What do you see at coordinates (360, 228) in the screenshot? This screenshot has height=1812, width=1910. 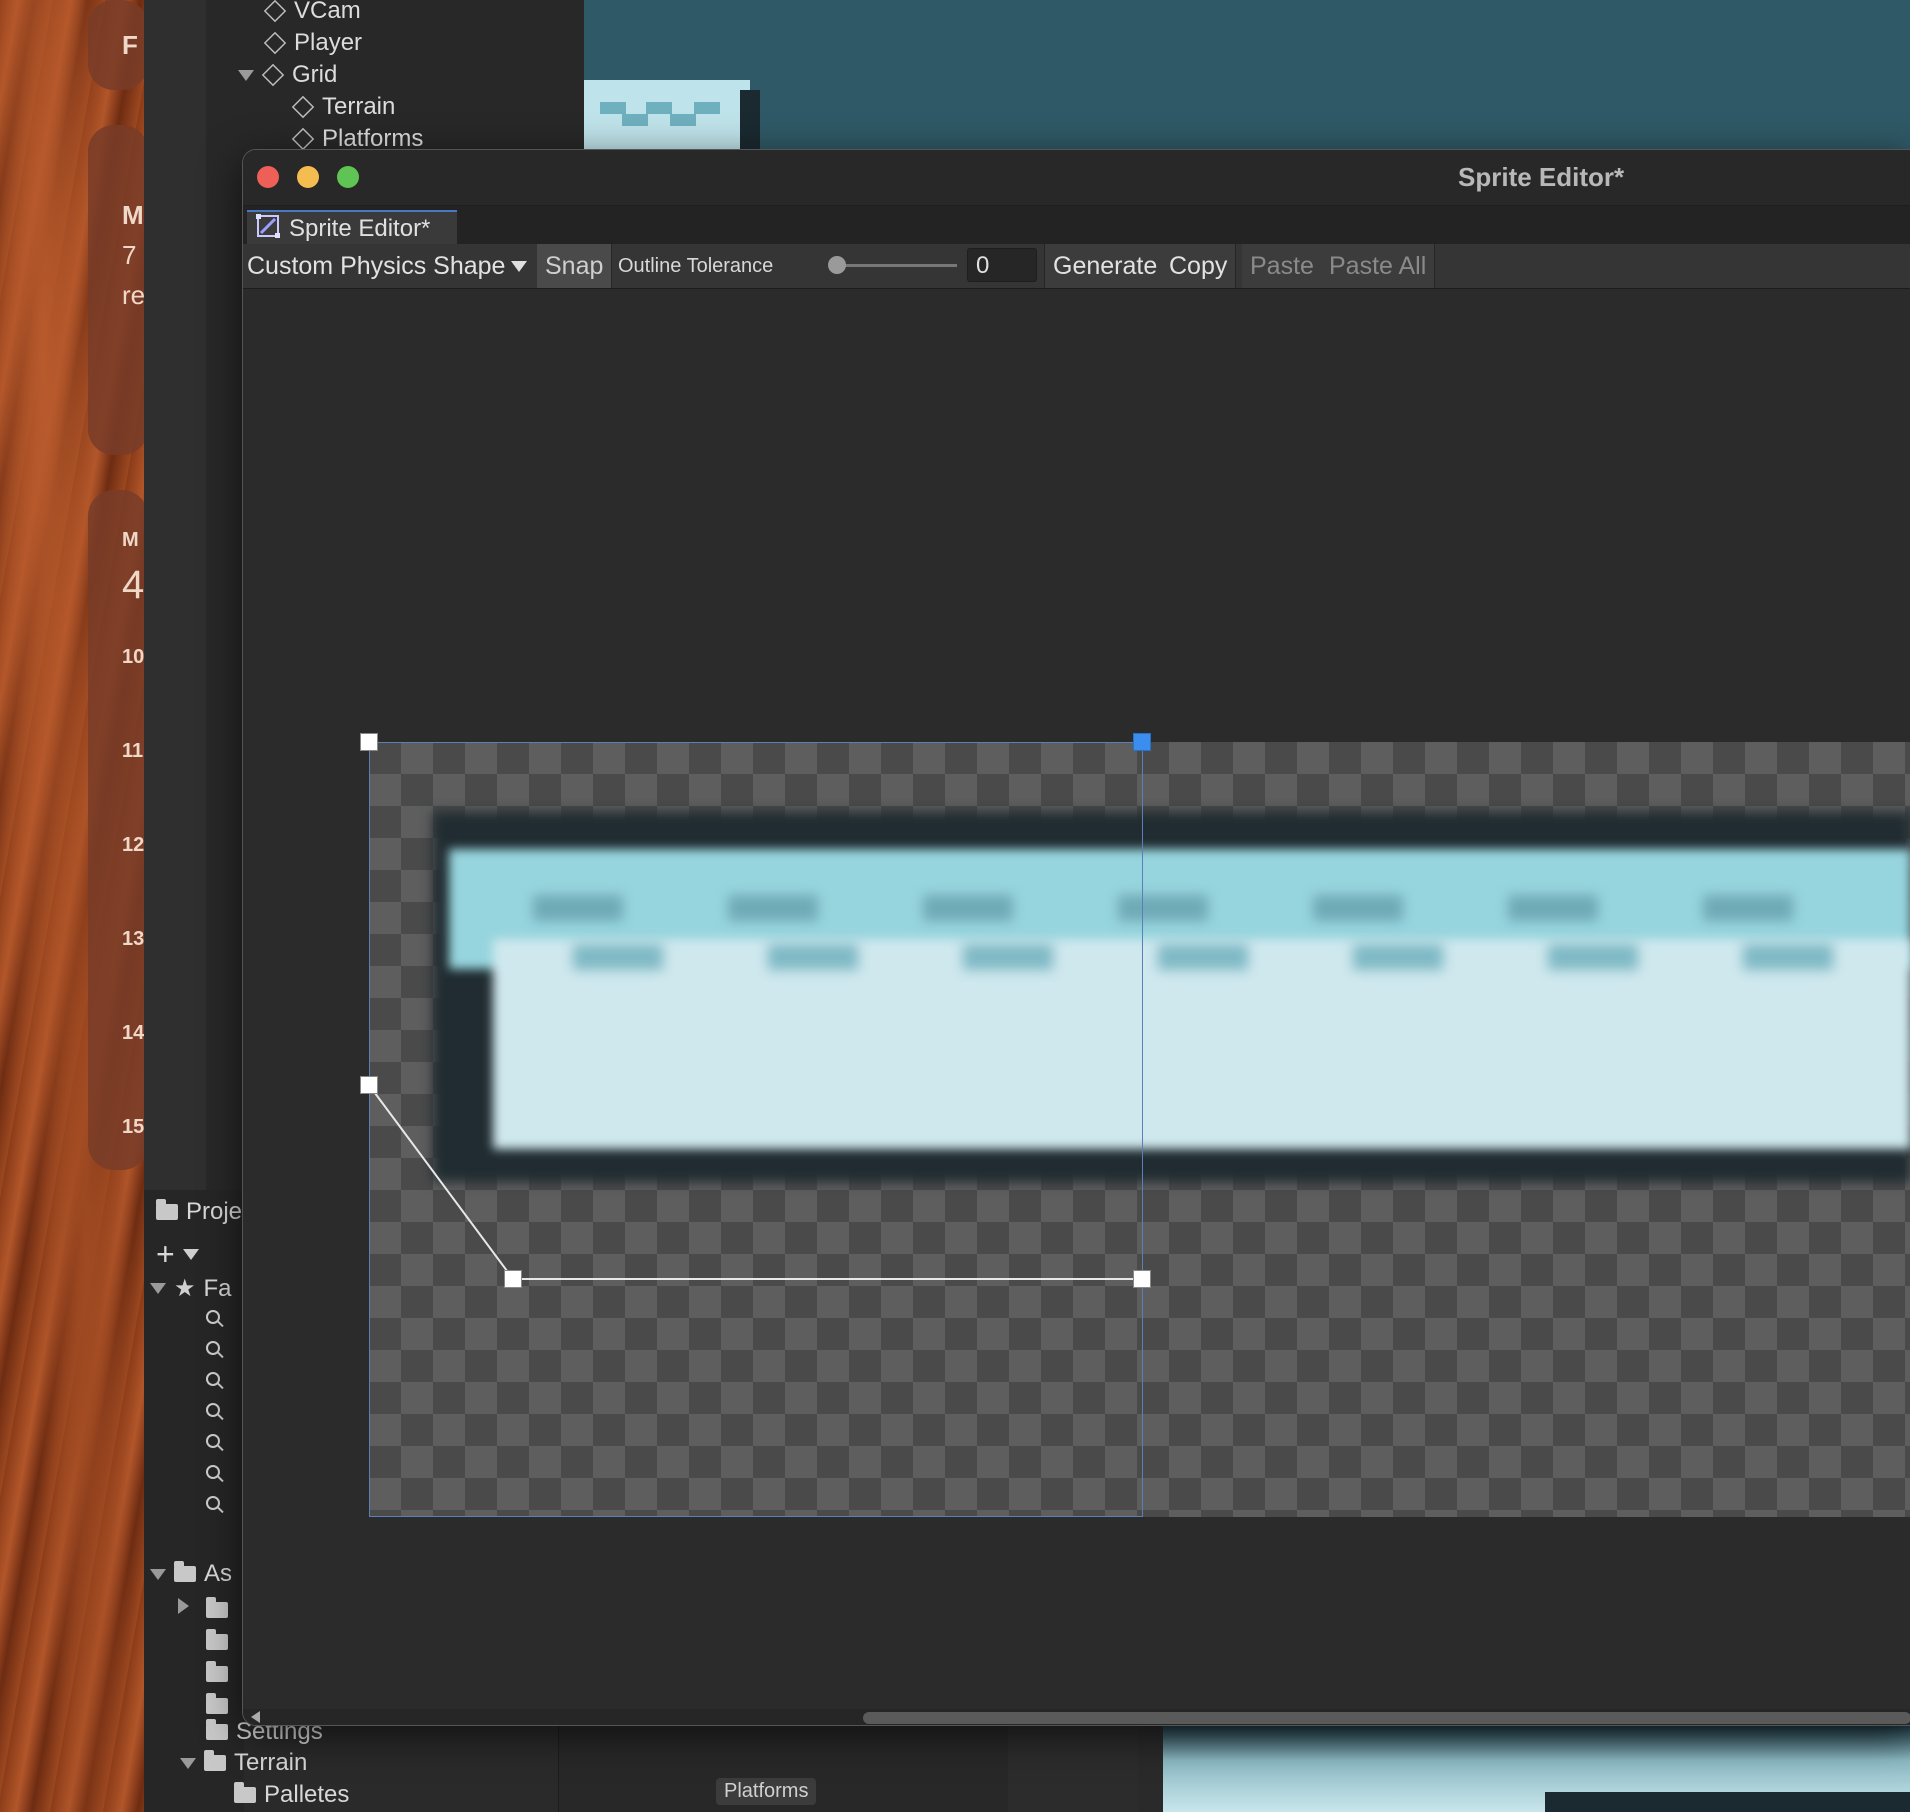 I see `tab-label: Sprite Editor*` at bounding box center [360, 228].